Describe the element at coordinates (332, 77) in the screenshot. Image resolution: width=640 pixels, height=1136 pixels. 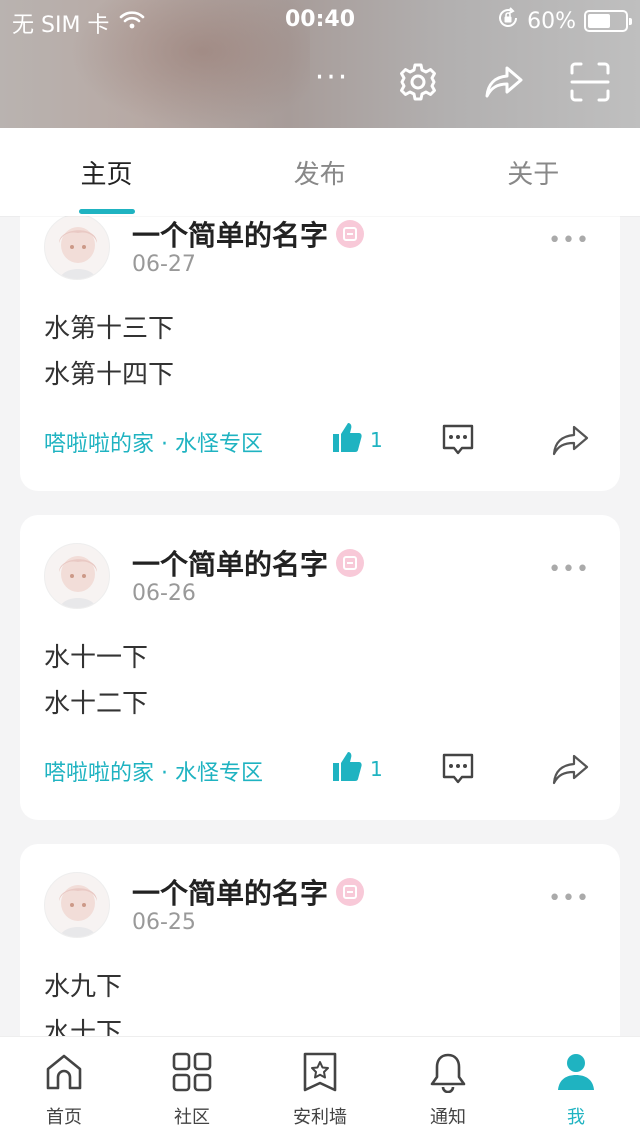
I see `more-dots-icon: ···` at that location.